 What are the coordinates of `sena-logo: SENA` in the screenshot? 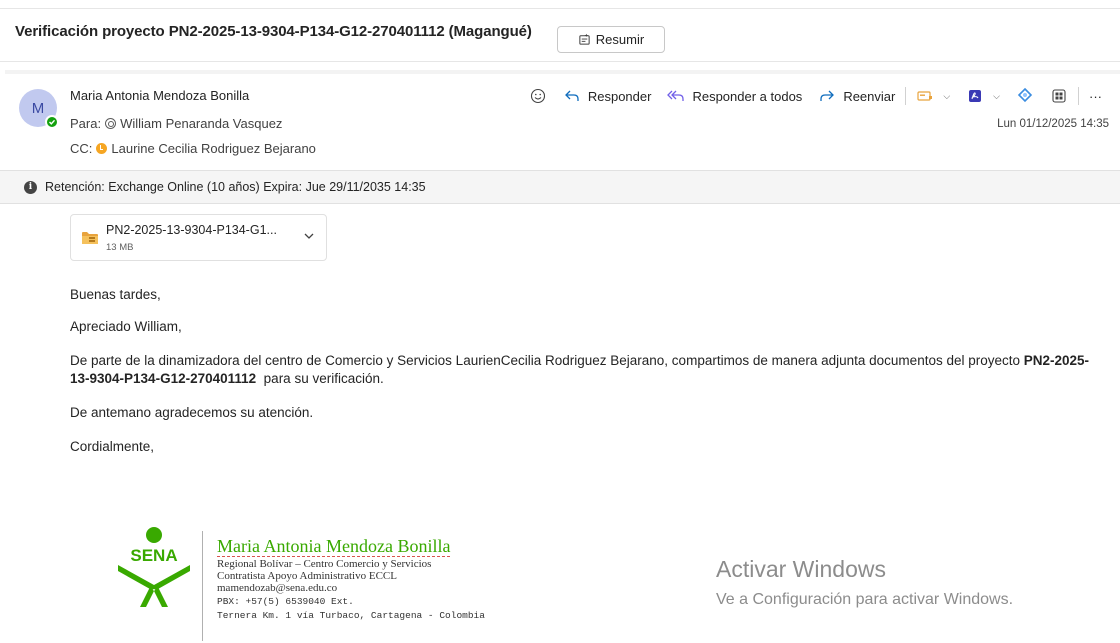 It's located at (154, 567).